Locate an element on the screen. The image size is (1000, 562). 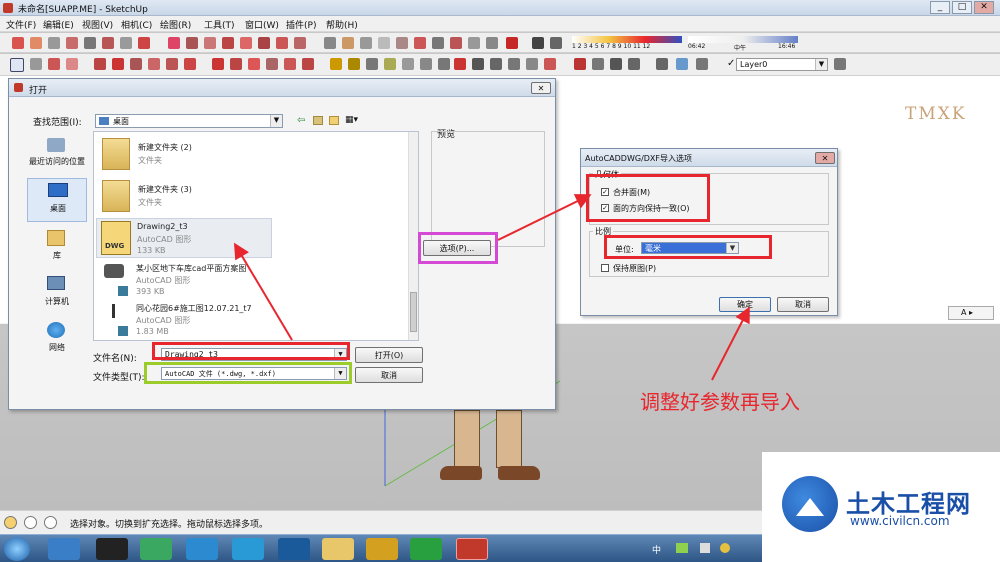
tray-network-icon is located at coordinates (682, 548).